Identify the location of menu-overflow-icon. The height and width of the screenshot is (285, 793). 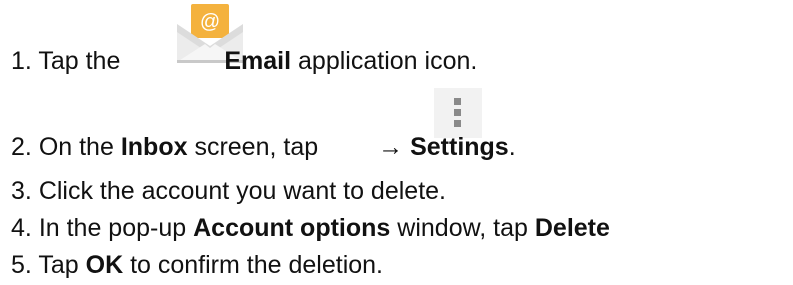
(458, 113).